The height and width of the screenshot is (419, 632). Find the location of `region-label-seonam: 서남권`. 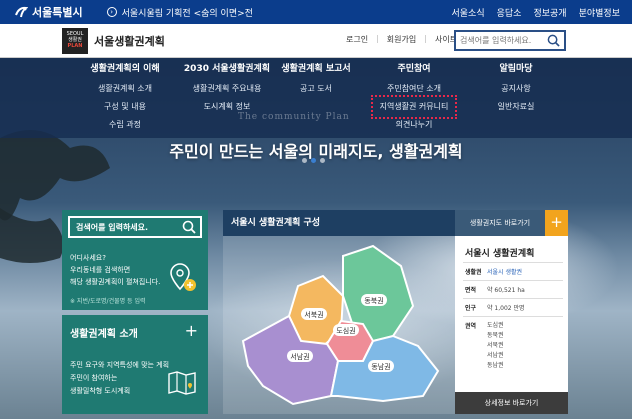

region-label-seonam: 서남권 is located at coordinates (299, 356).